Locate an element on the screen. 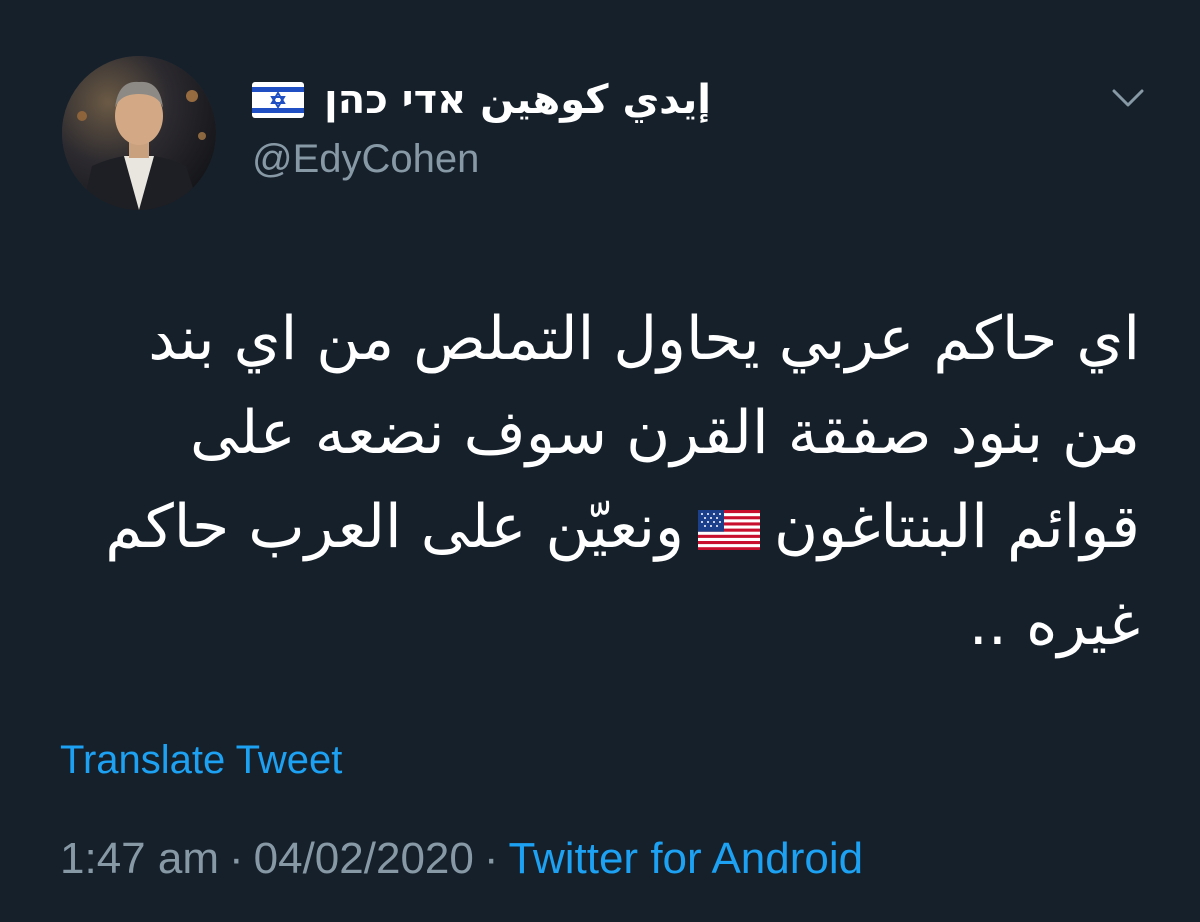 The image size is (1200, 922). tweet-text-line: غيره .. is located at coordinates (1054, 624).